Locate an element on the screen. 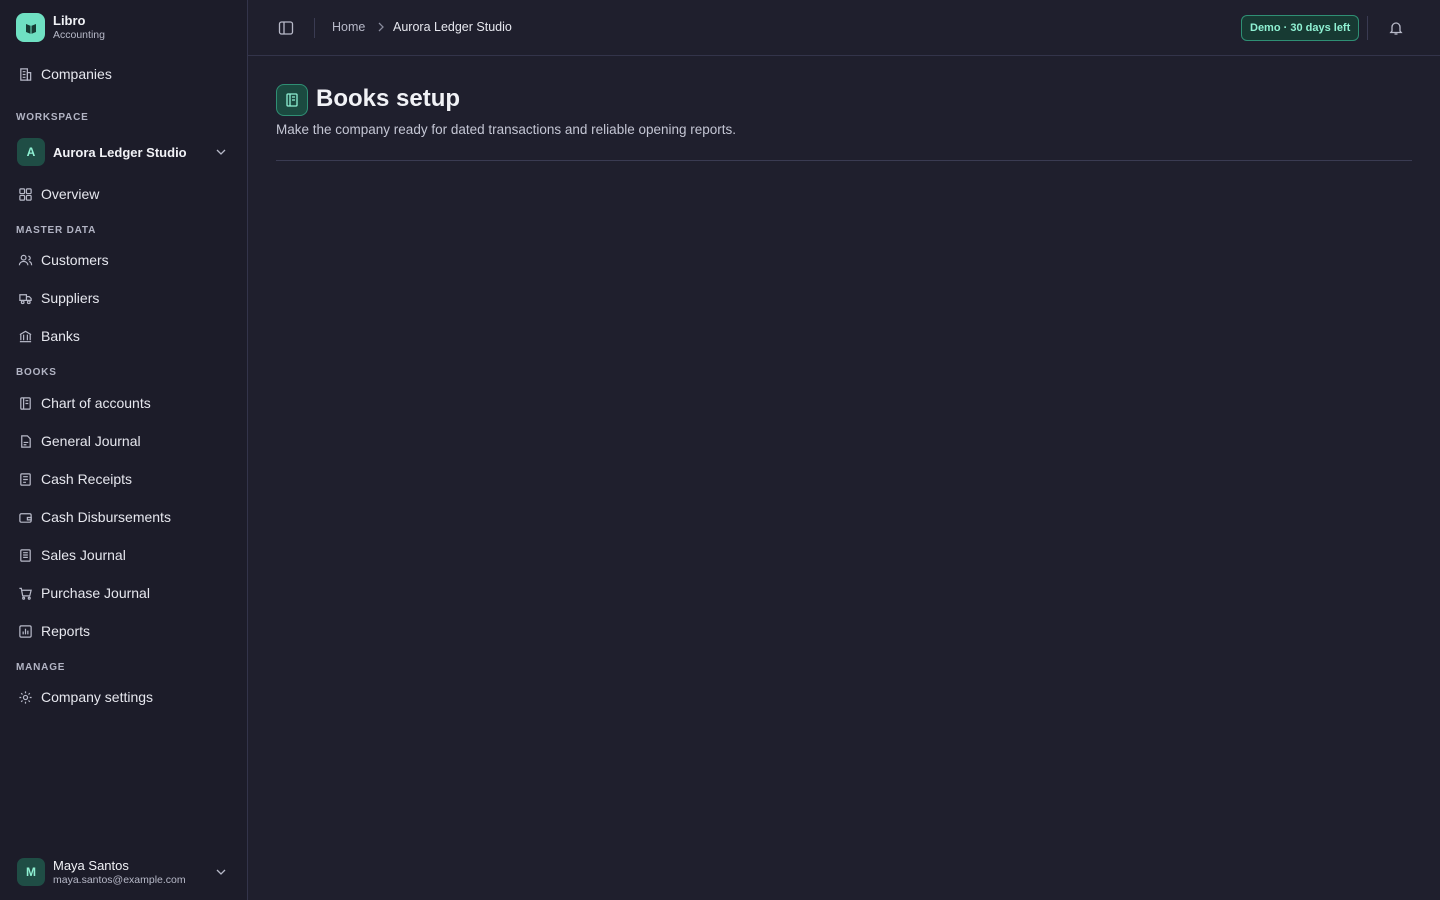  sidebar-item-reports: Reports is located at coordinates (123, 631).